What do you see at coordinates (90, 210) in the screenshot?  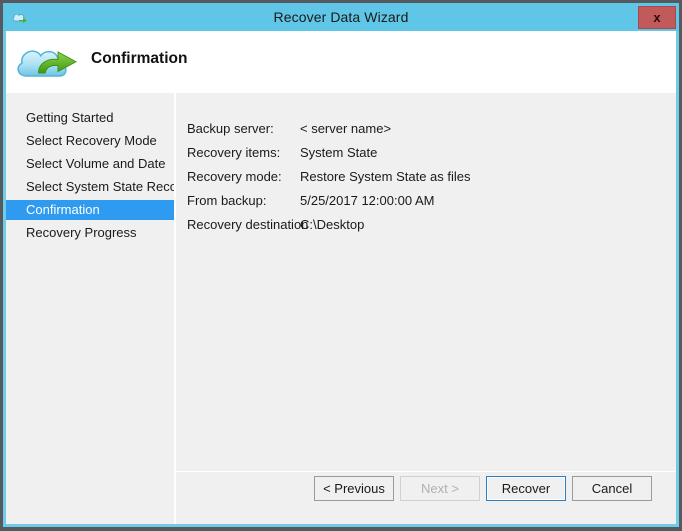 I see `sidebar-item-confirmation: Confirmation` at bounding box center [90, 210].